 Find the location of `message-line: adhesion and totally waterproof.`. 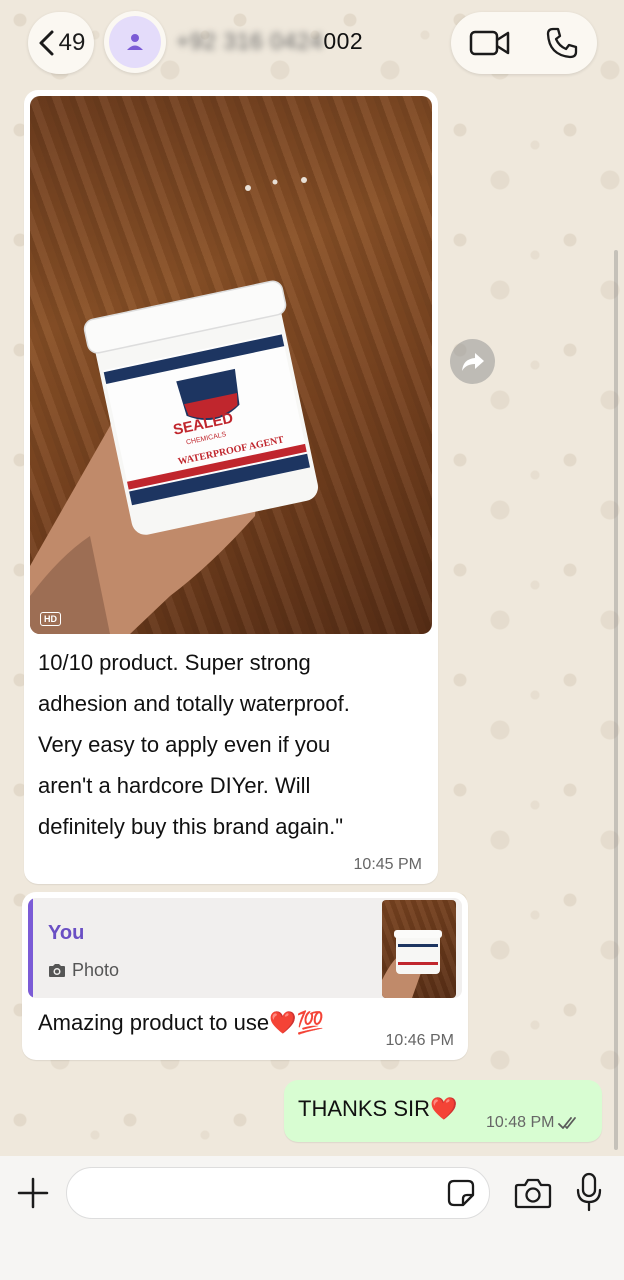

message-line: adhesion and totally waterproof. is located at coordinates (194, 703).